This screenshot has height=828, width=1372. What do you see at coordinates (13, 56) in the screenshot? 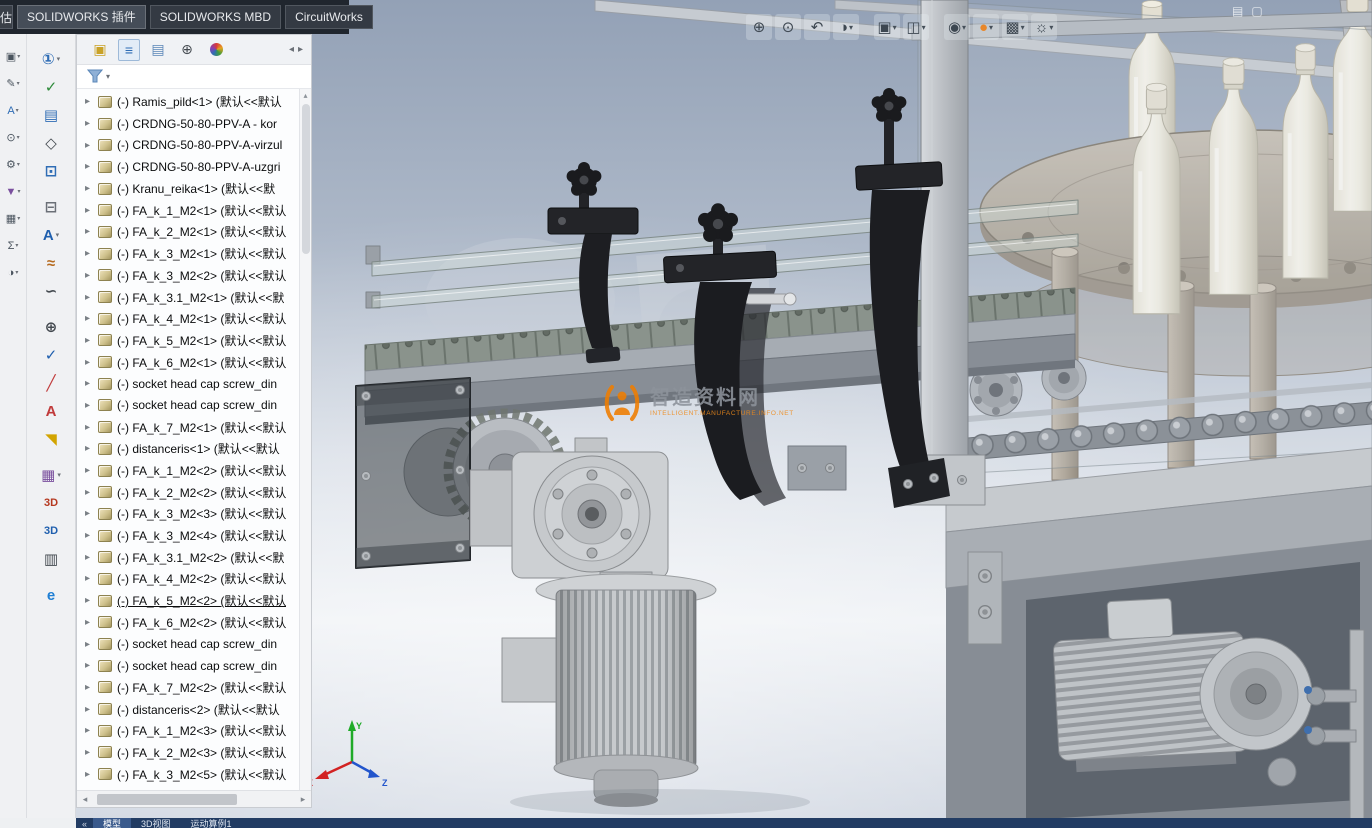
I see `orientation-flyout-button: ▣ ▾` at bounding box center [13, 56].